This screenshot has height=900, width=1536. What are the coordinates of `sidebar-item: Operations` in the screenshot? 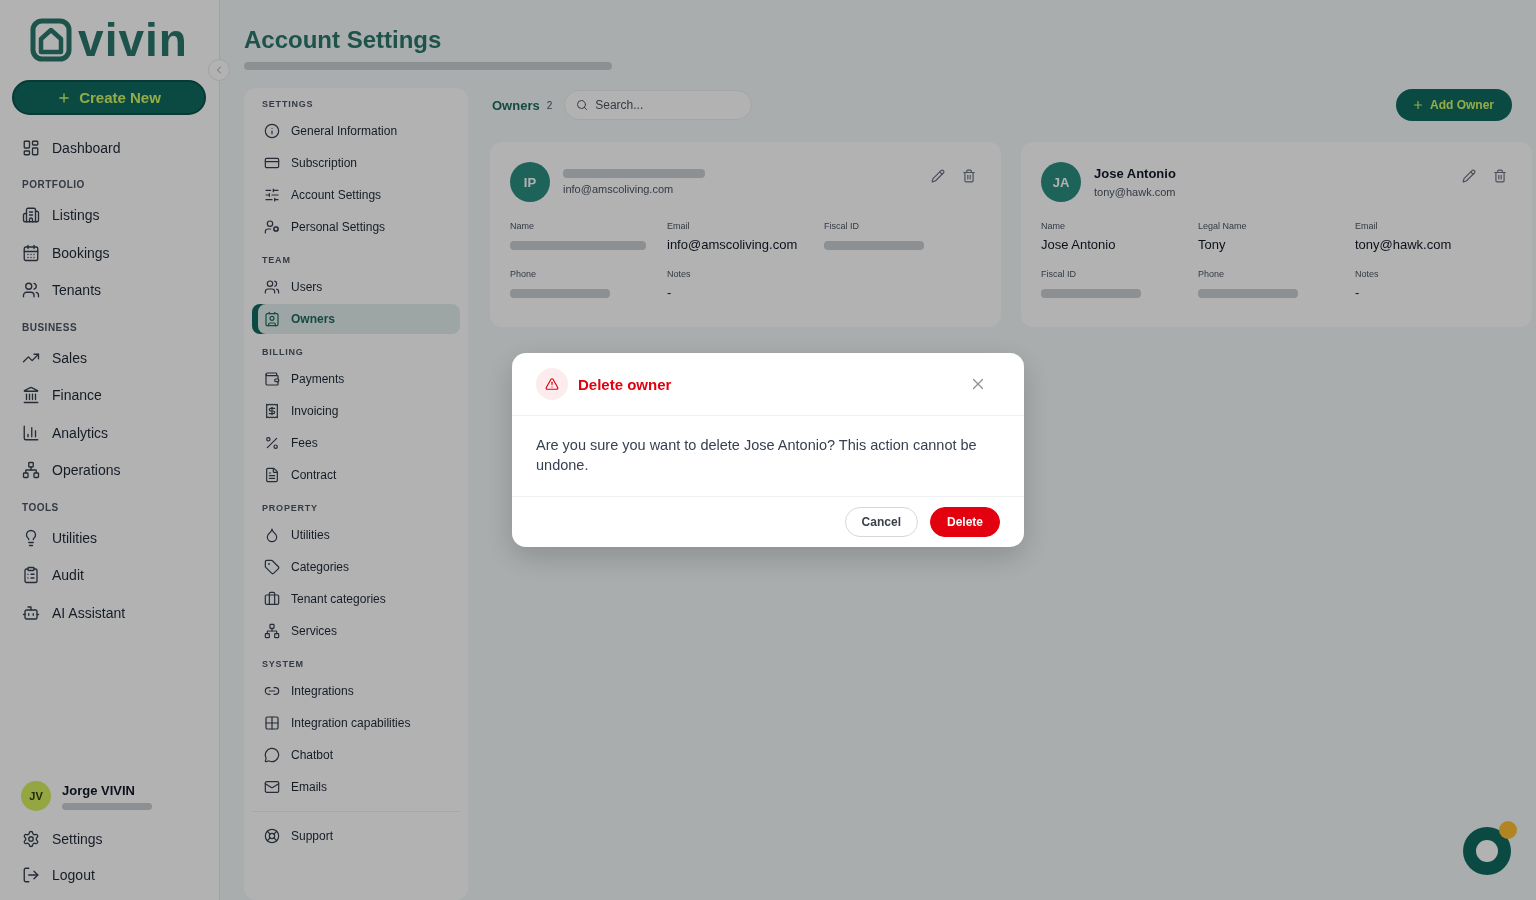 It's located at (109, 470).